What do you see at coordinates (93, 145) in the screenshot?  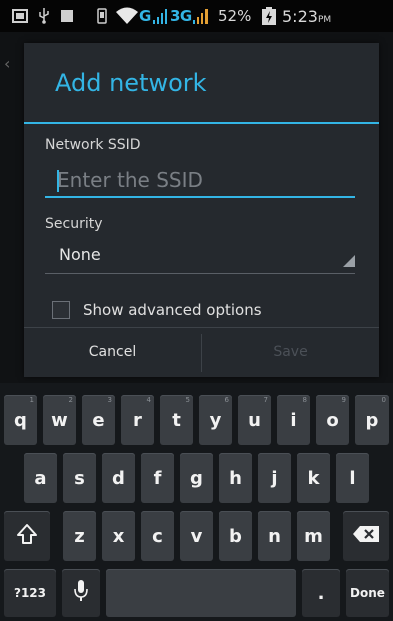 I see `ssid-label: Network SSID` at bounding box center [93, 145].